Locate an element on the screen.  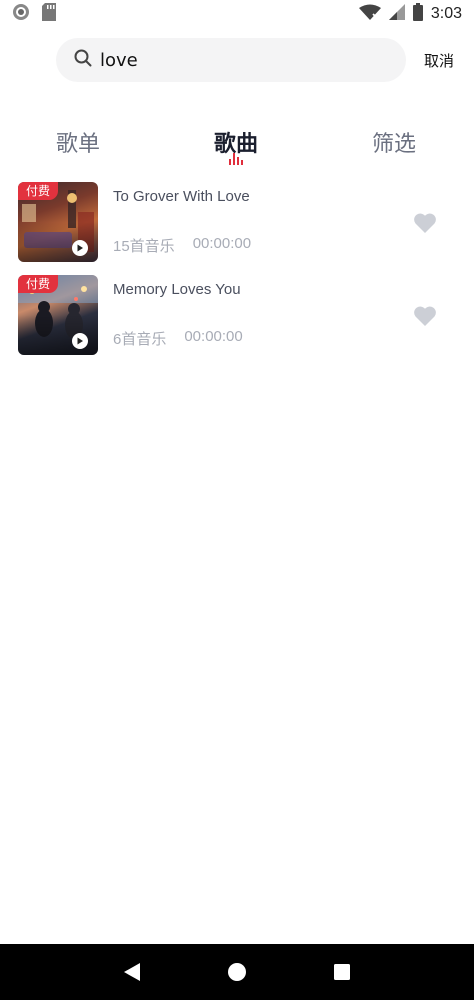
record-icon is located at coordinates (21, 14).